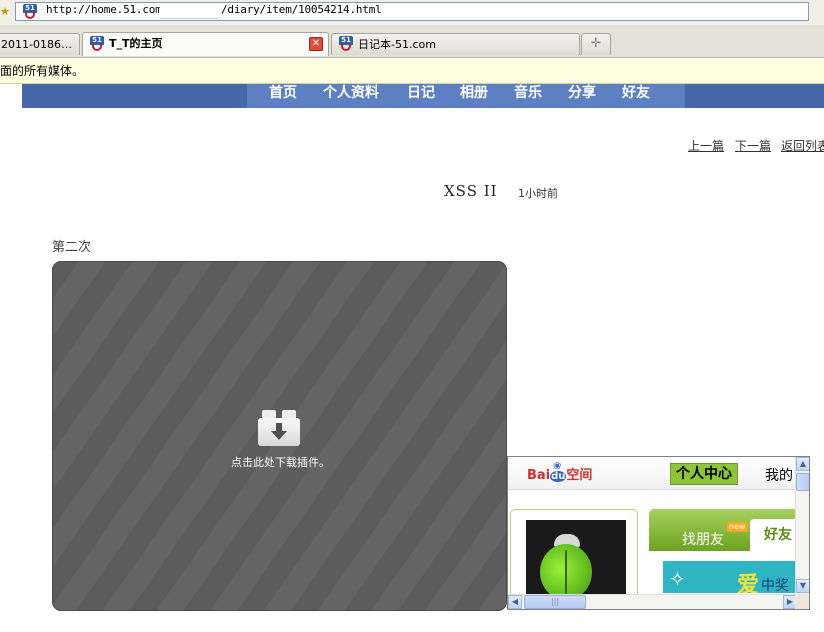 This screenshot has width=824, height=632. What do you see at coordinates (636, 93) in the screenshot?
I see `nav-item-friends: 好友` at bounding box center [636, 93].